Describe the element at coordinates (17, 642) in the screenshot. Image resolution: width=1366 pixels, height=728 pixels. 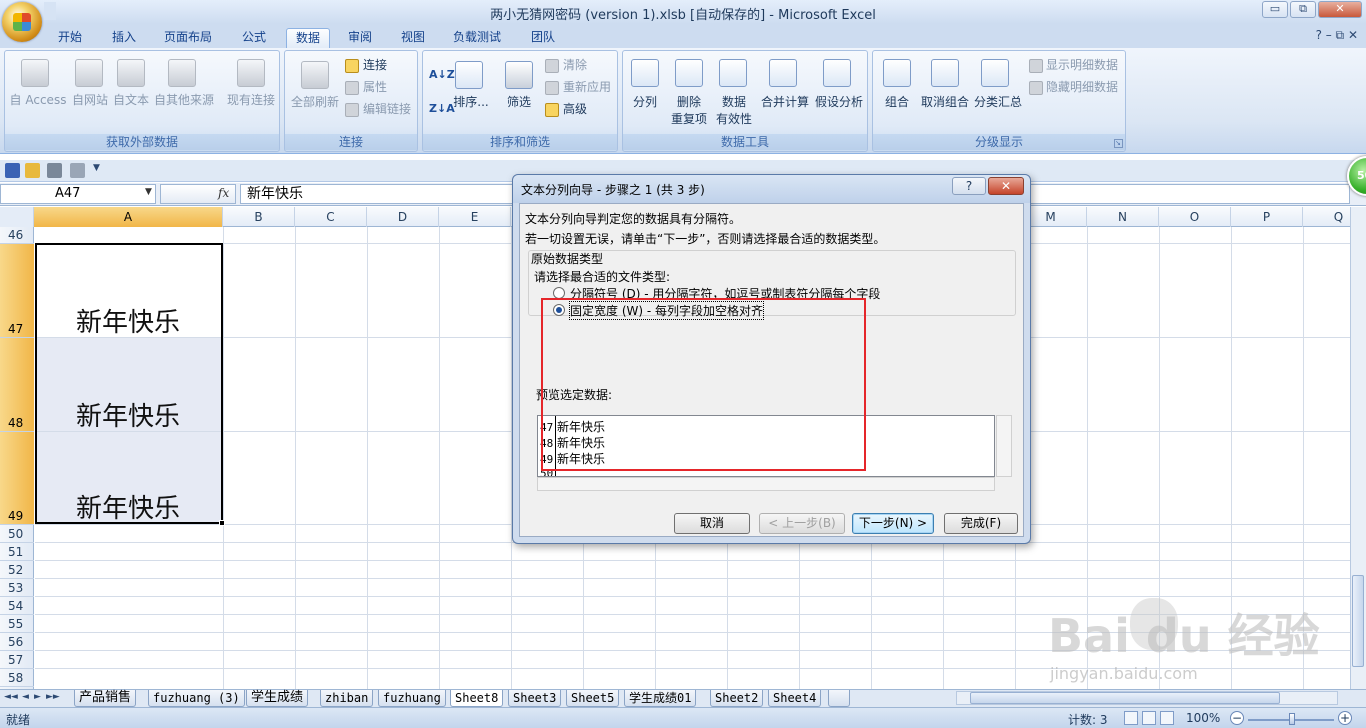
I see `row-header-56: 56` at that location.